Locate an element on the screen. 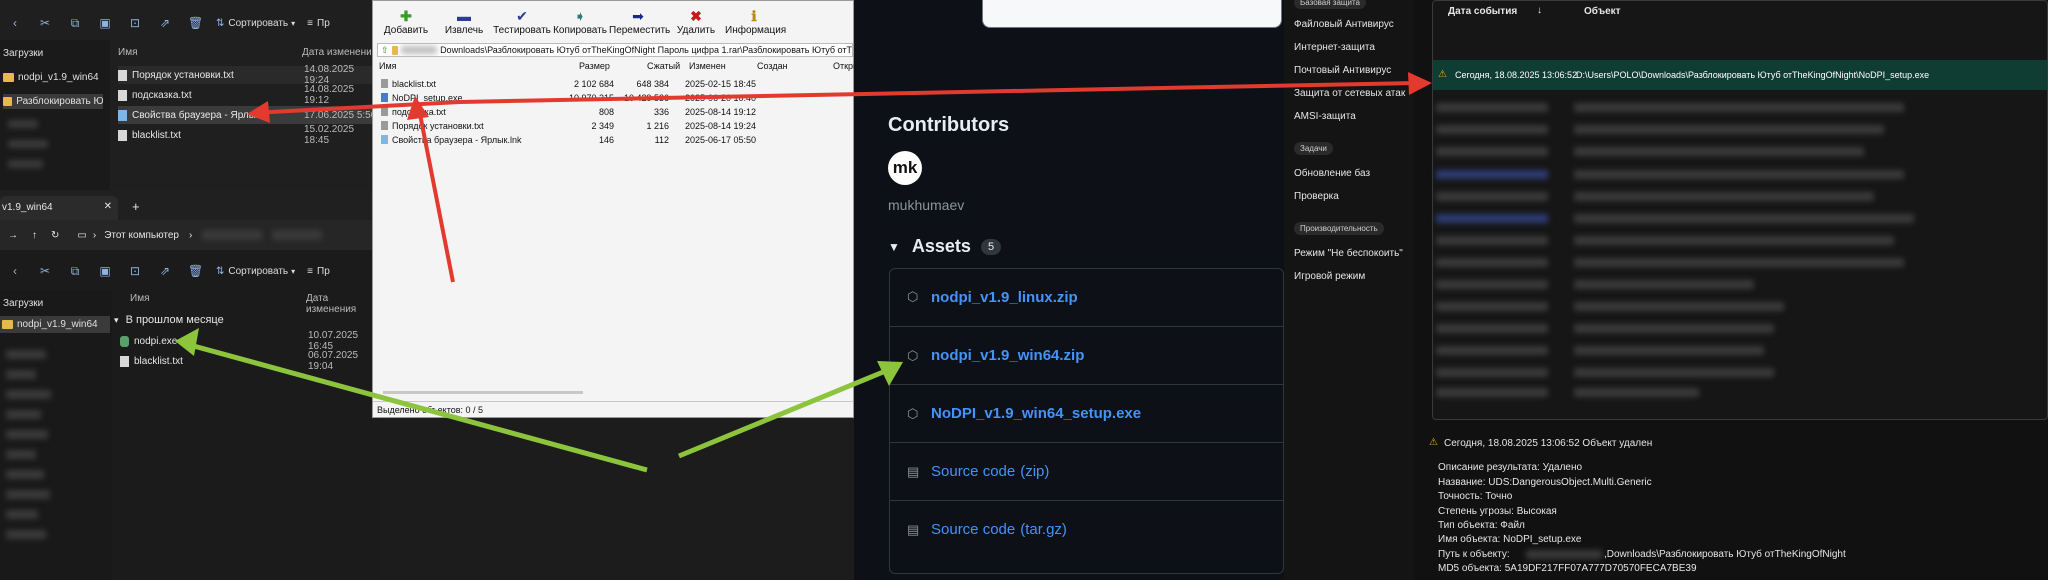 Image resolution: width=2048 pixels, height=580 pixels. red-arrow-to-antivirus is located at coordinates (937, 92).